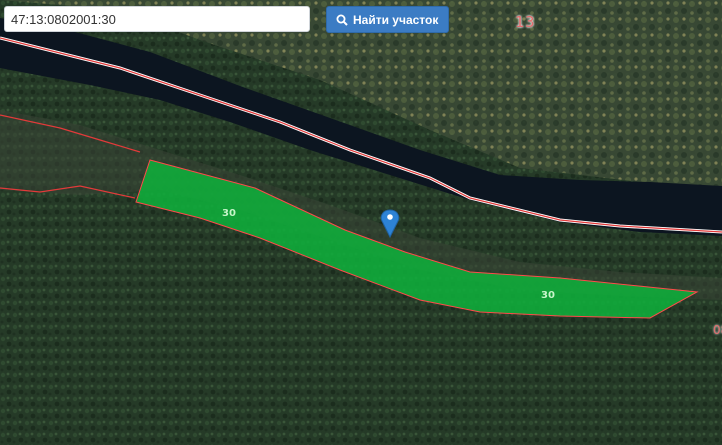 The width and height of the screenshot is (722, 445). I want to click on cadastral-number-input, so click(157, 19).